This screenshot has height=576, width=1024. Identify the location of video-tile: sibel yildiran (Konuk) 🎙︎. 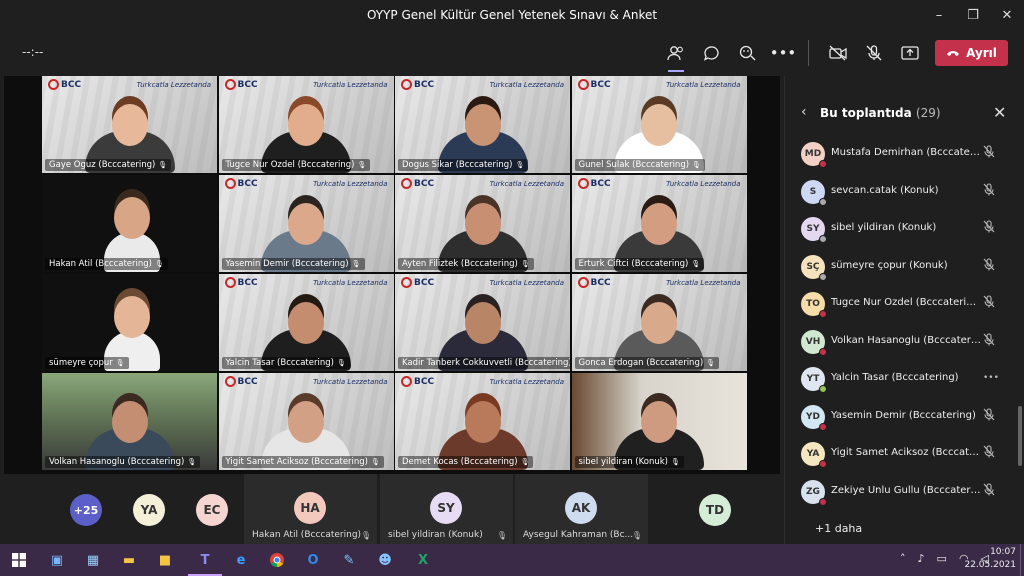
(659, 421).